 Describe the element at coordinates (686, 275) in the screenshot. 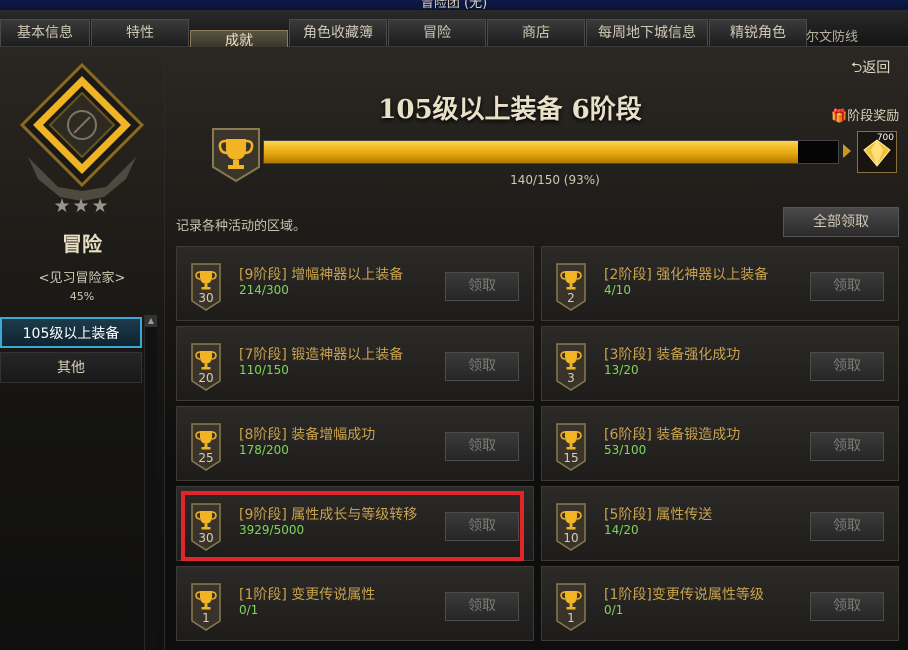

I see `achievement-title: [2阶段] 强化神器以上装备` at that location.